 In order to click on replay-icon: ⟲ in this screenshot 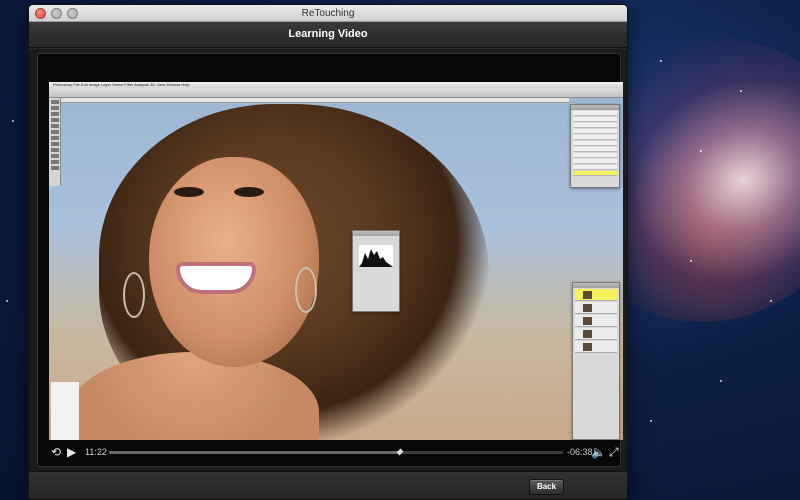, I will do `click(56, 452)`.